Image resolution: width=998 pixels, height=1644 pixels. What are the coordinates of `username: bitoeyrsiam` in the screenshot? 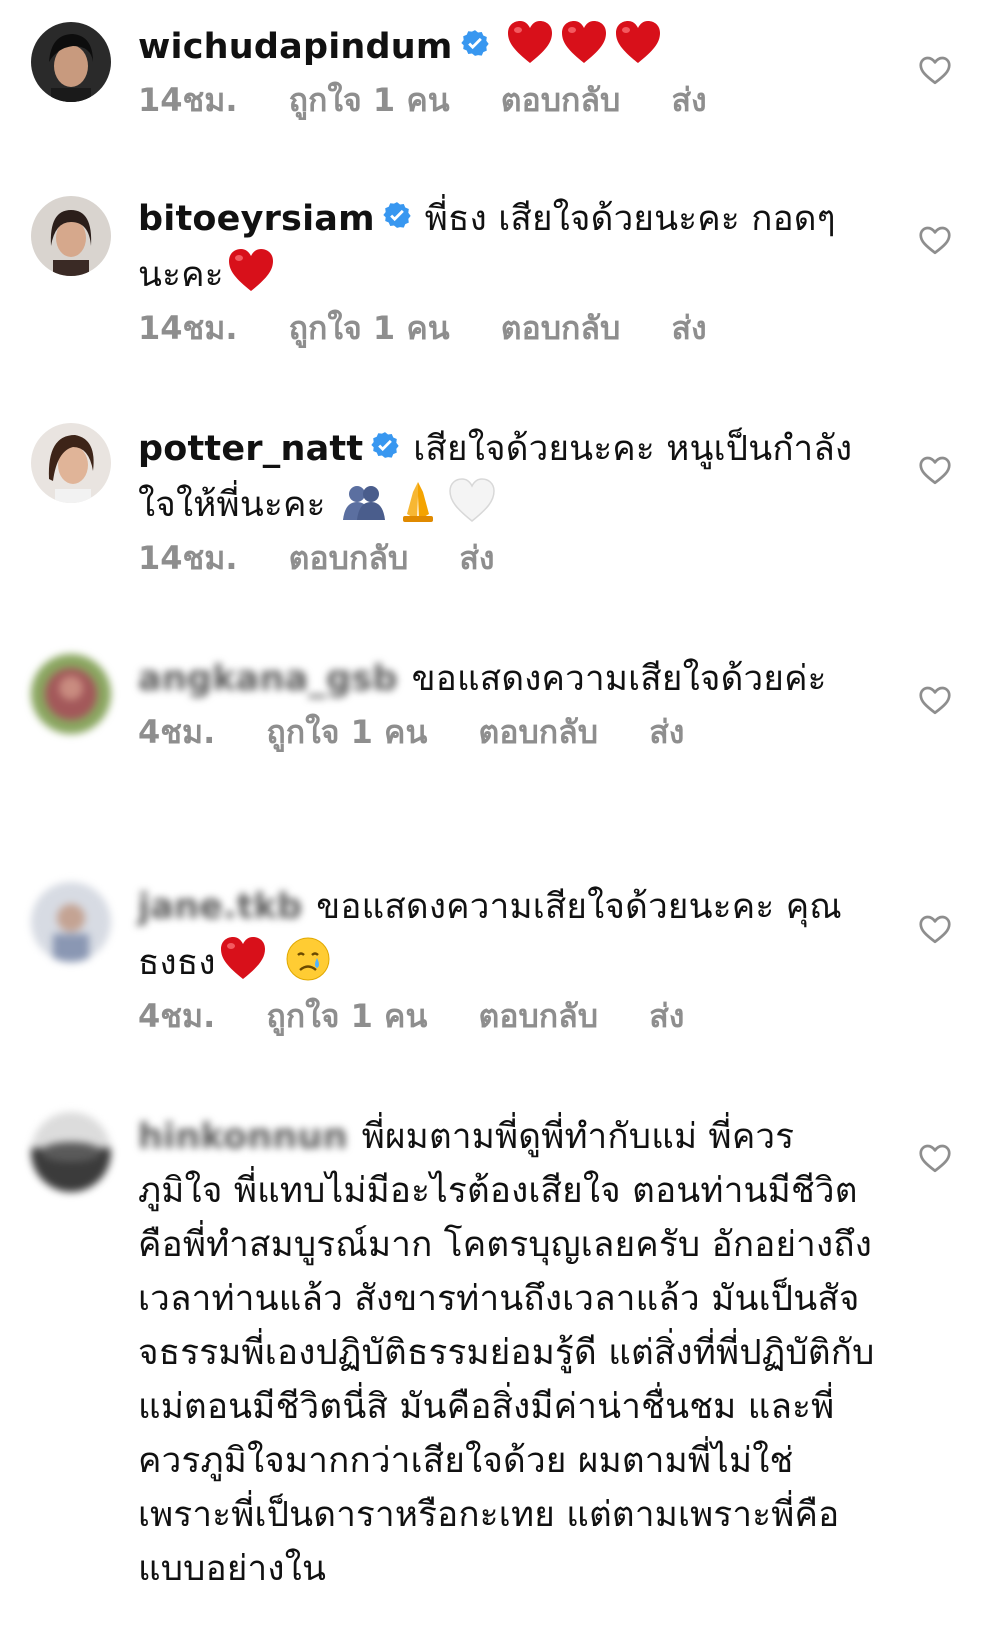 It's located at (256, 219).